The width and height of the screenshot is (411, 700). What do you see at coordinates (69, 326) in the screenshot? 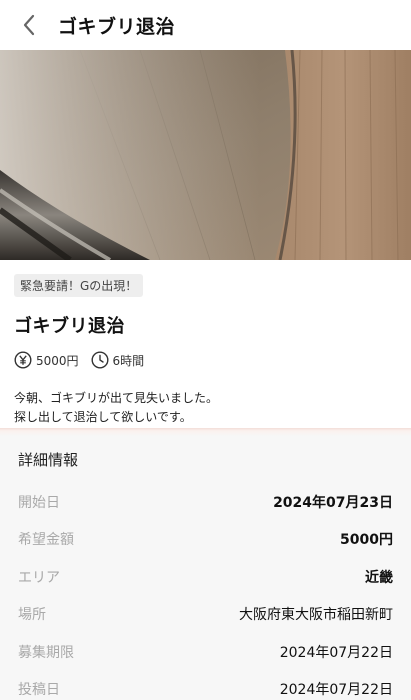
I see `job-title: ゴキブリ退治` at bounding box center [69, 326].